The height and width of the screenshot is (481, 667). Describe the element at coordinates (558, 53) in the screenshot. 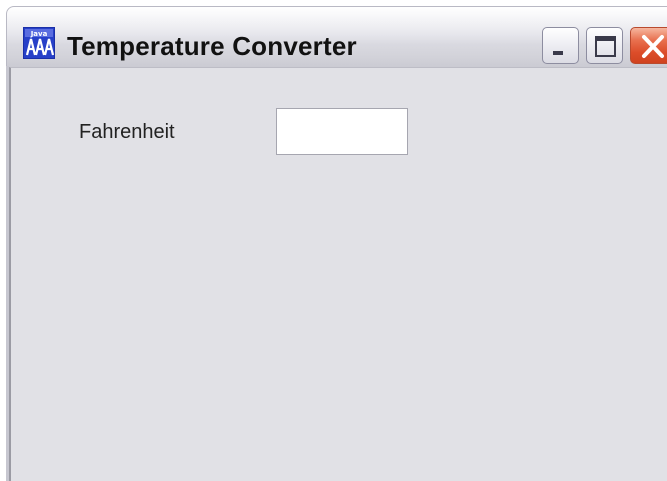

I see `minimize-icon` at that location.